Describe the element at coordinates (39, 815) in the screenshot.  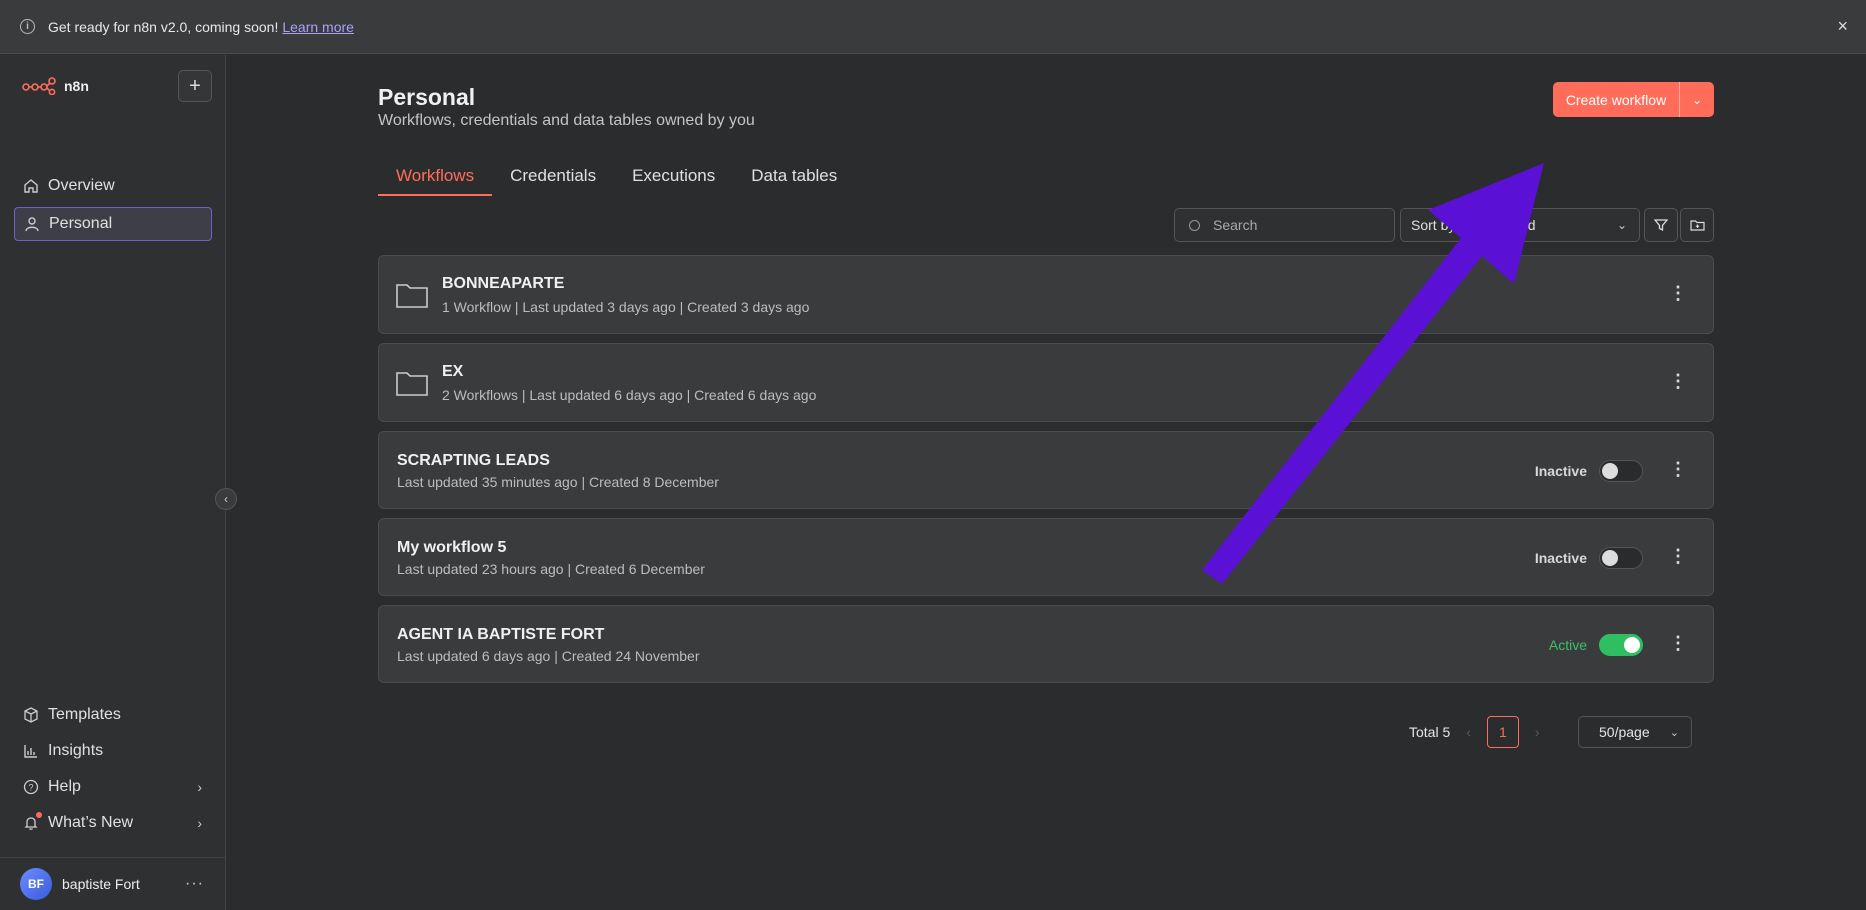
I see `notification-dot` at that location.